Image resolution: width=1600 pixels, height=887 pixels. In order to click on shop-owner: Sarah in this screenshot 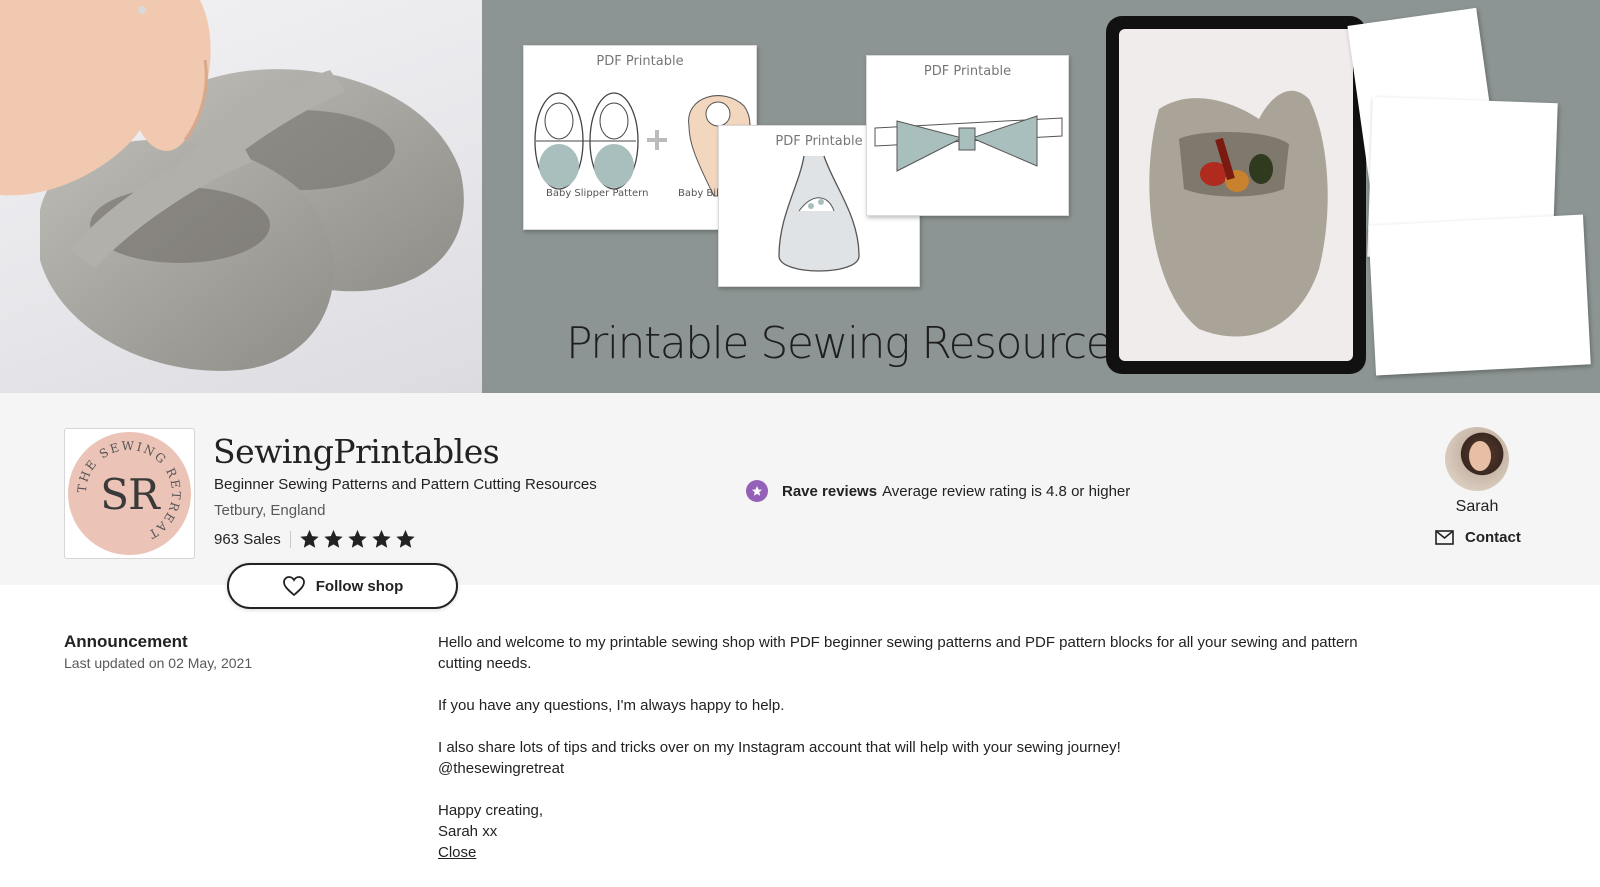, I will do `click(1477, 471)`.